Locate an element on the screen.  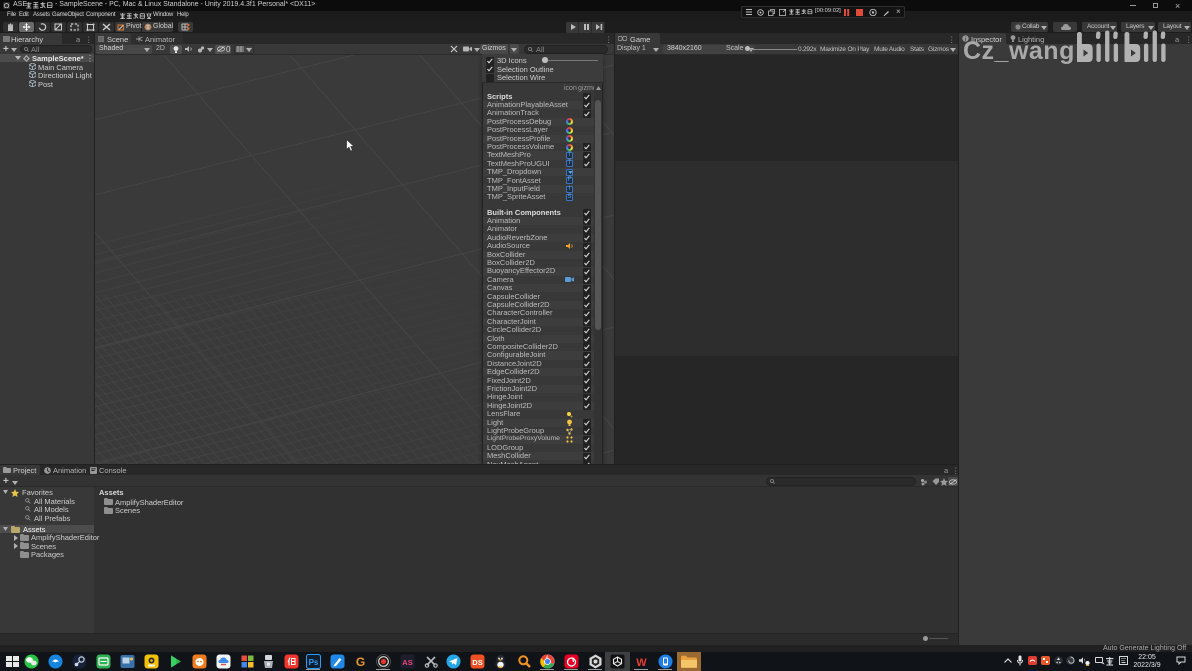
svg-text: AS is located at coordinates (407, 662).